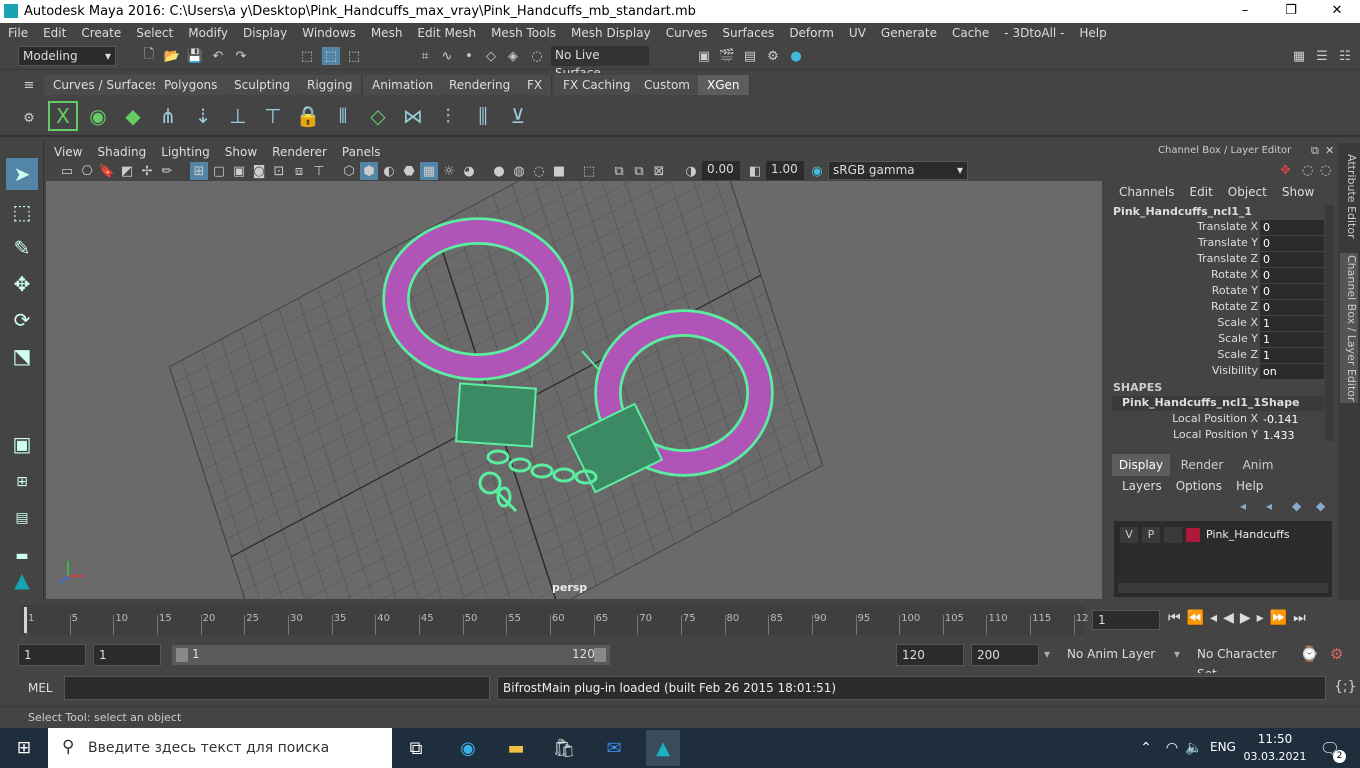  Describe the element at coordinates (898, 170) in the screenshot. I see `view-transform-dropdown: sRGB gamma ▾` at that location.